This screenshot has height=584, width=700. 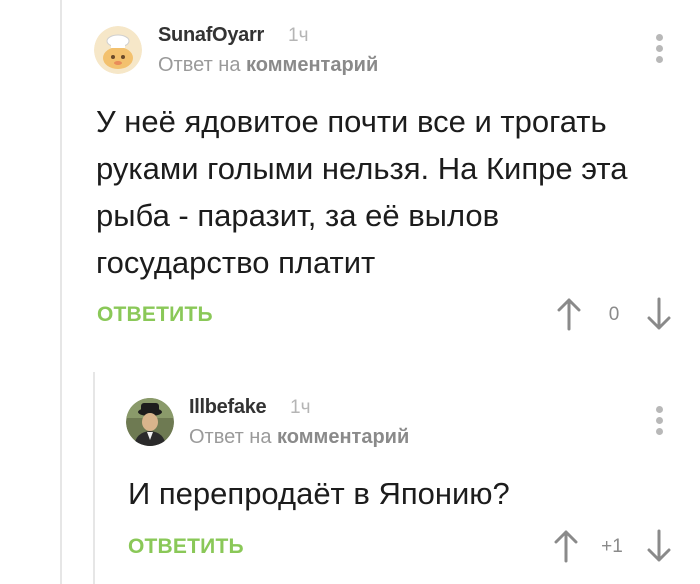 What do you see at coordinates (614, 314) in the screenshot?
I see `vote-score: 0` at bounding box center [614, 314].